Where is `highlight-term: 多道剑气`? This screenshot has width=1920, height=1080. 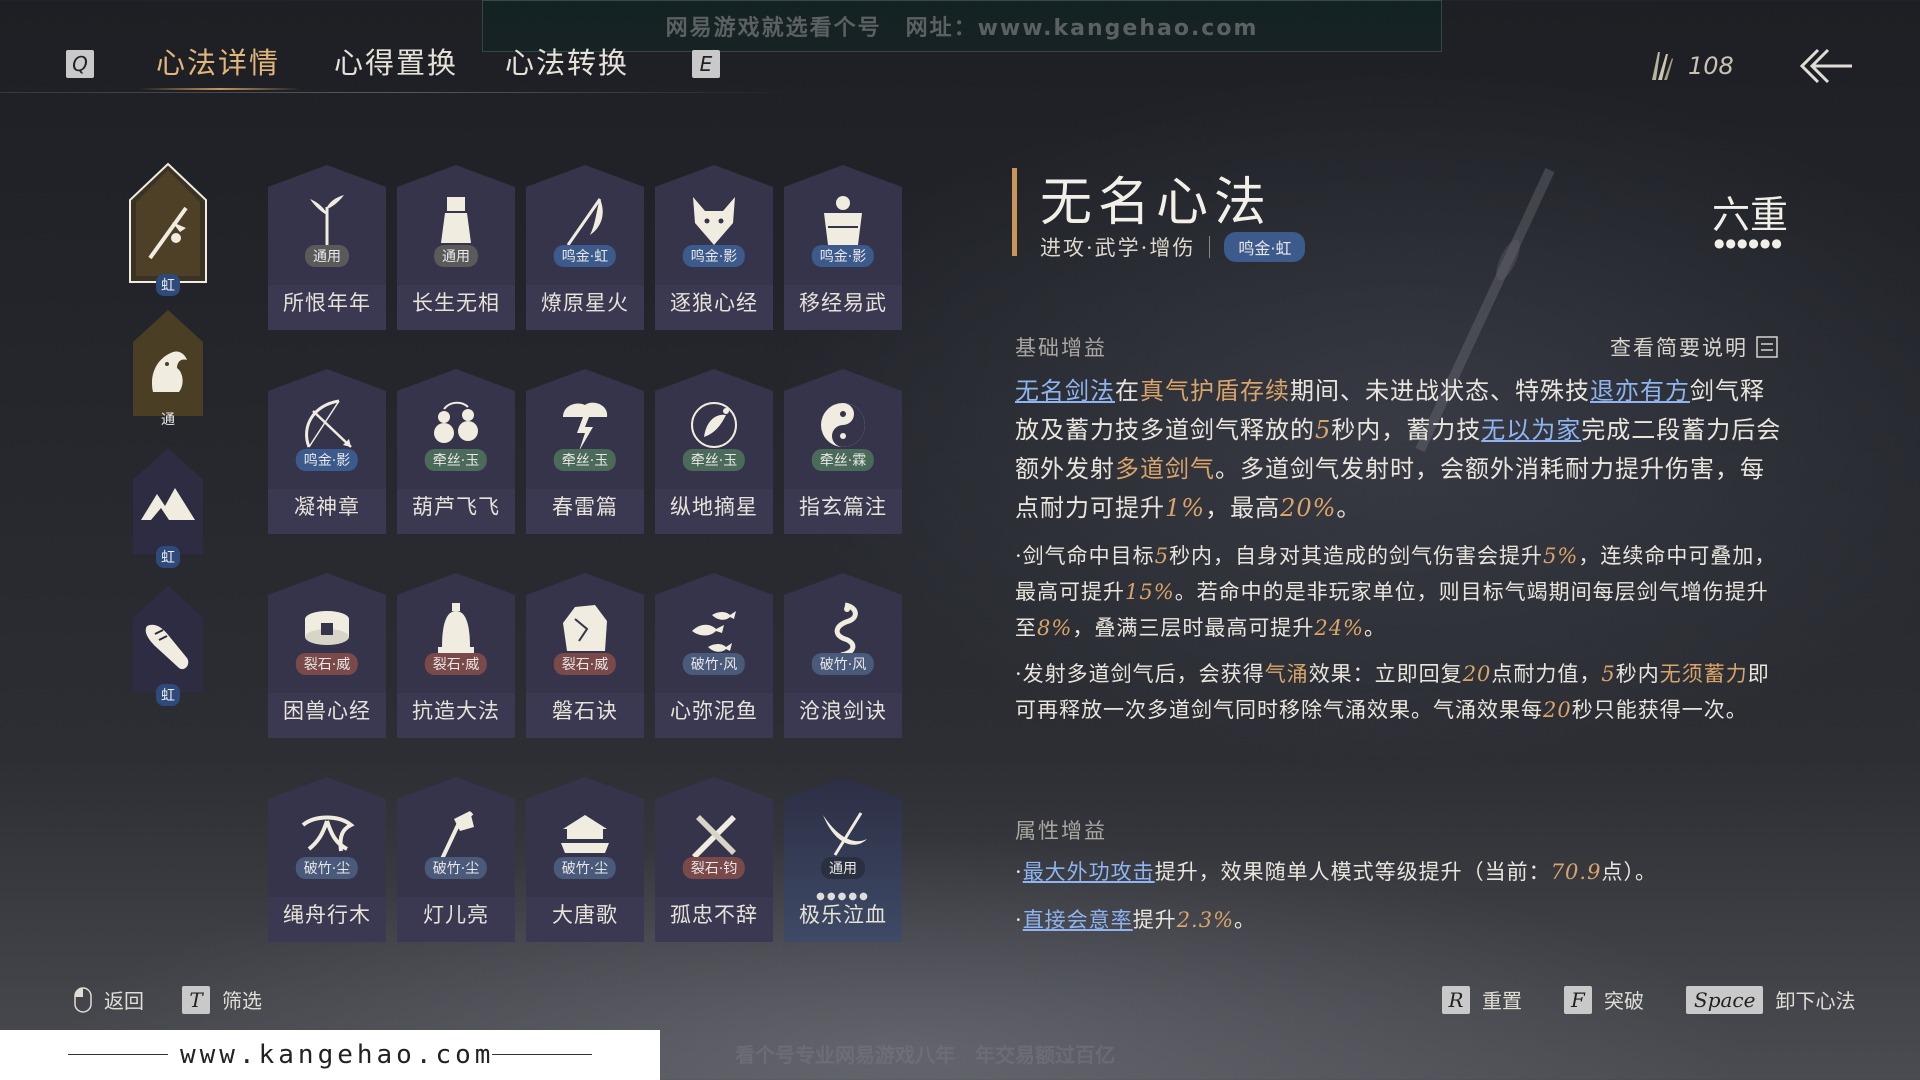 highlight-term: 多道剑气 is located at coordinates (1165, 469).